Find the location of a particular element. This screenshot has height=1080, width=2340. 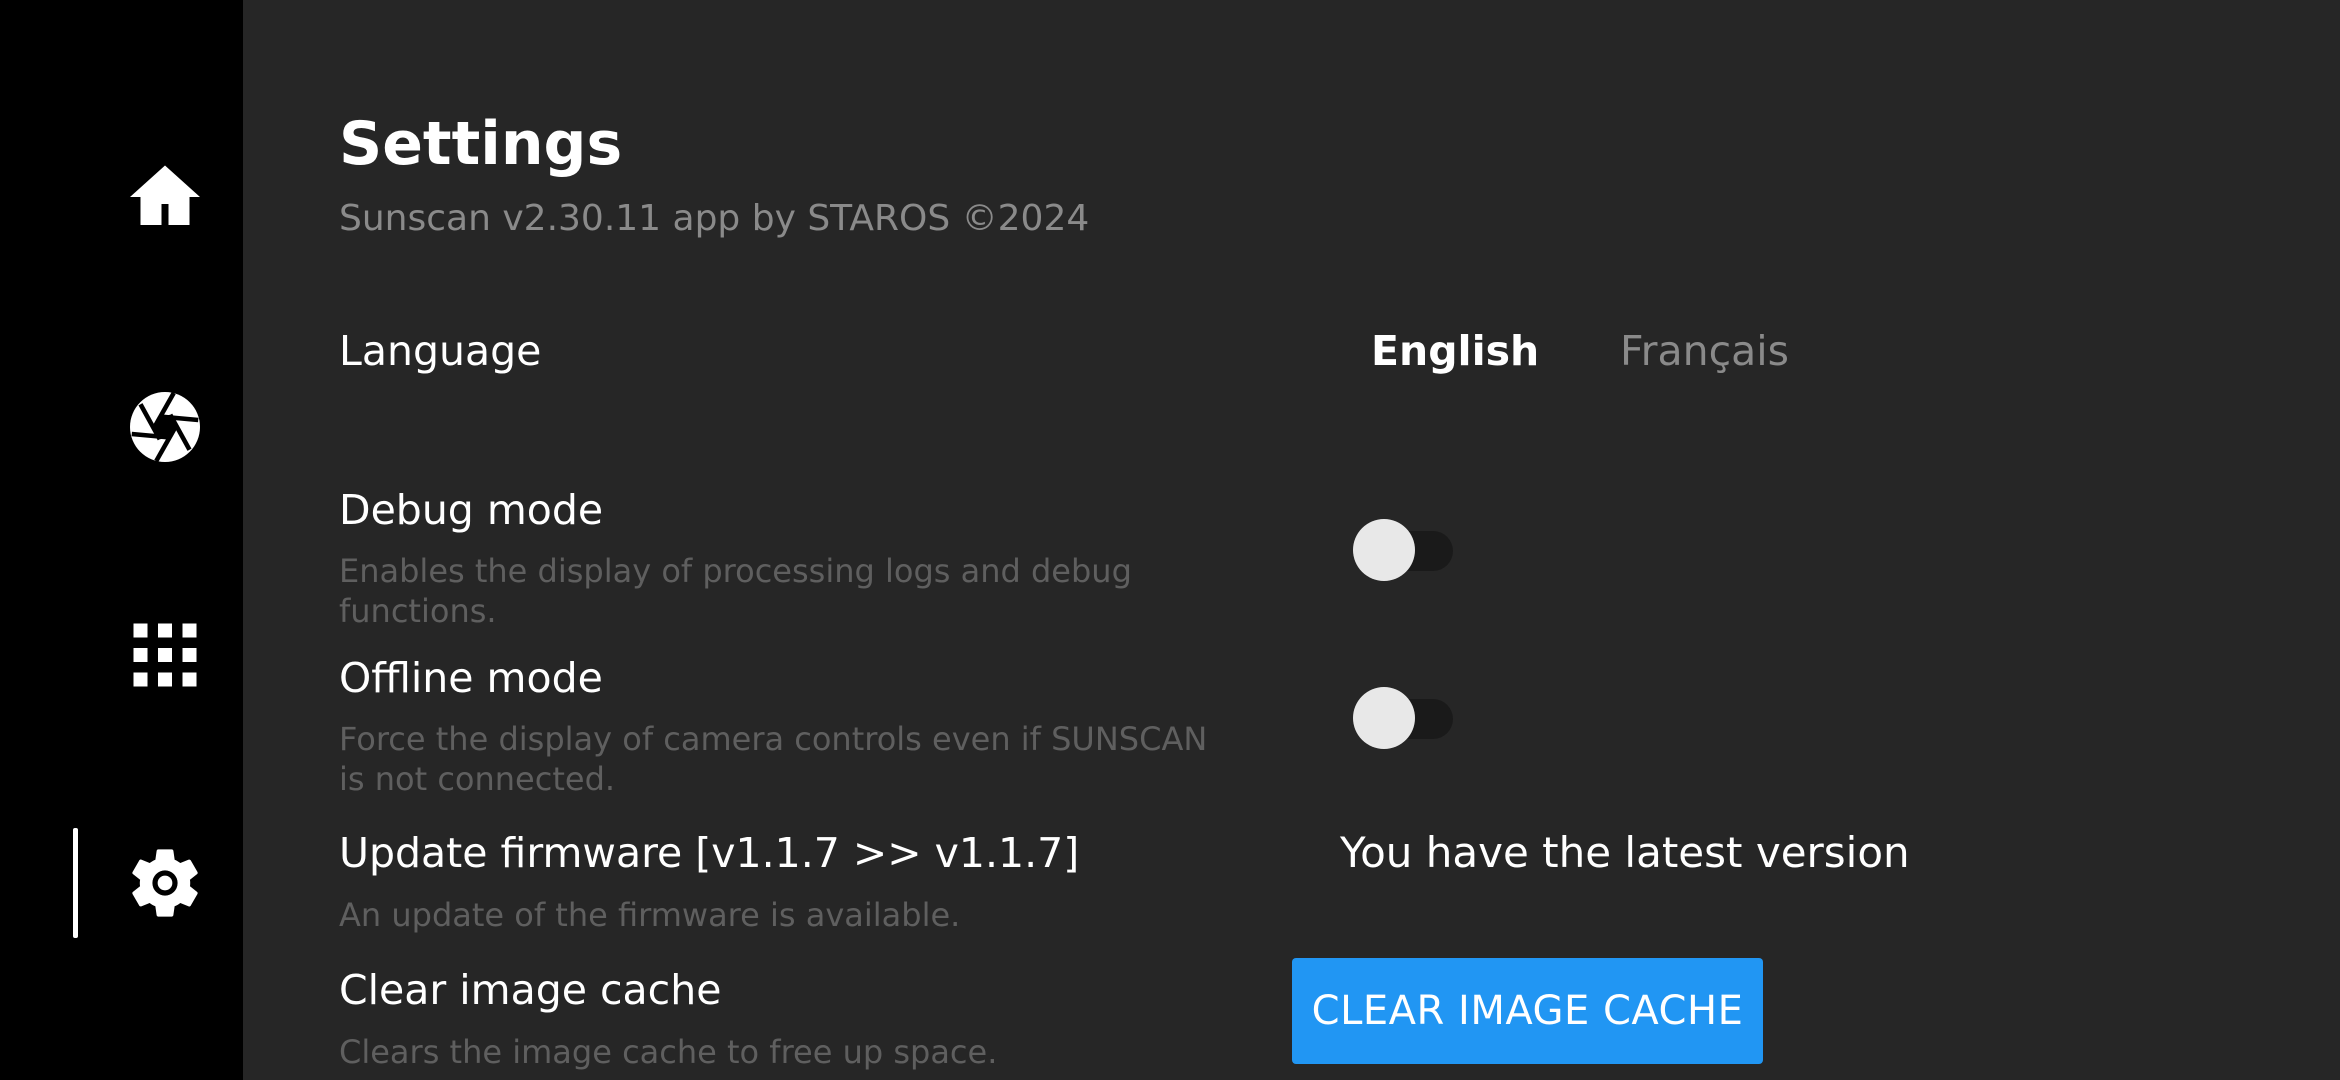

sidebar-item-home is located at coordinates (121, 197).